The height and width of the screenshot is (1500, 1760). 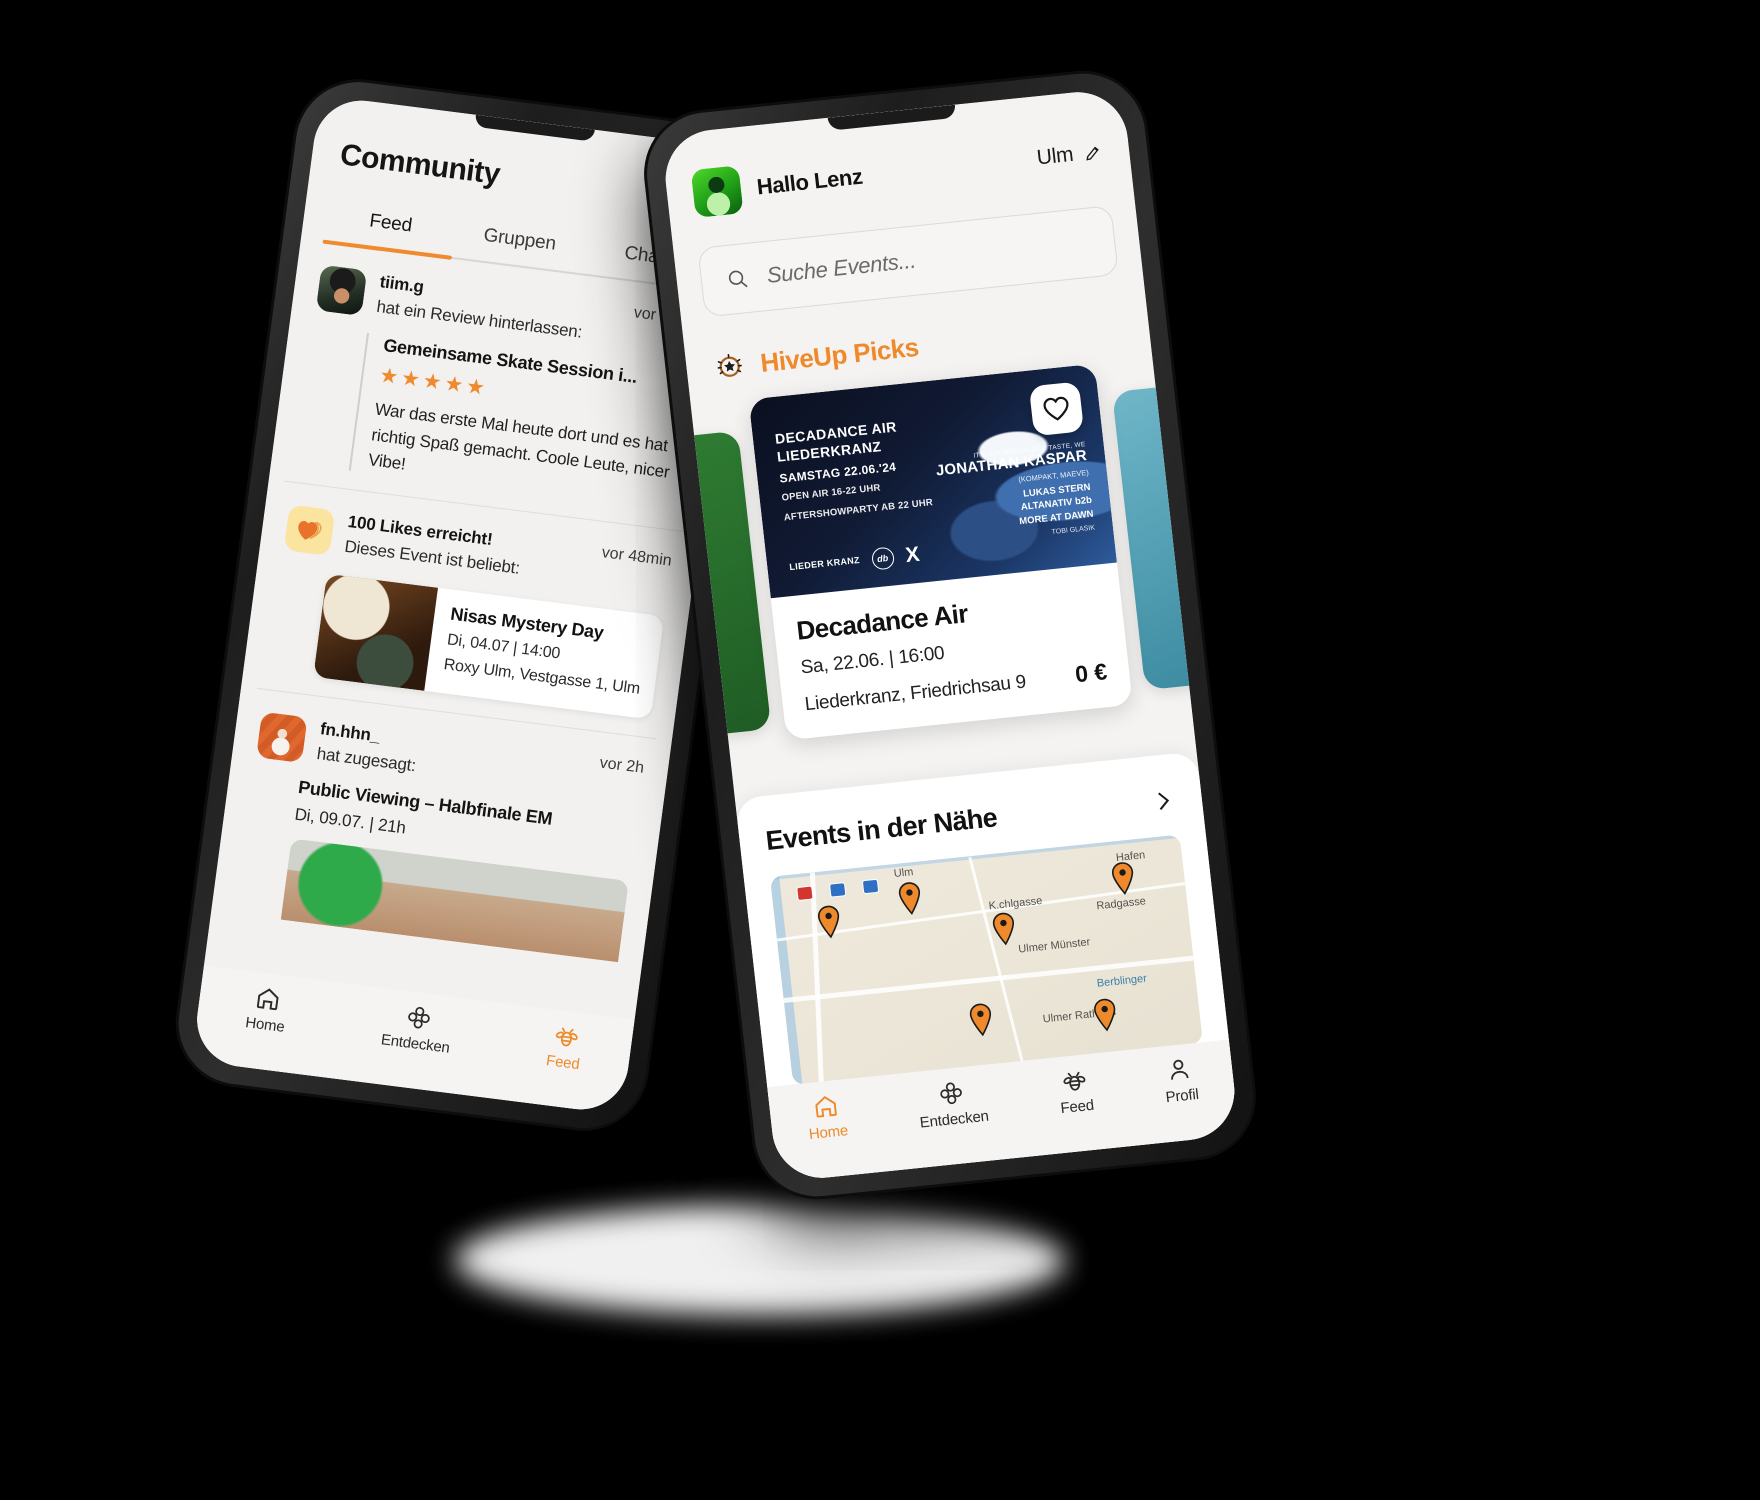 I want to click on db-logo: db, so click(x=882, y=558).